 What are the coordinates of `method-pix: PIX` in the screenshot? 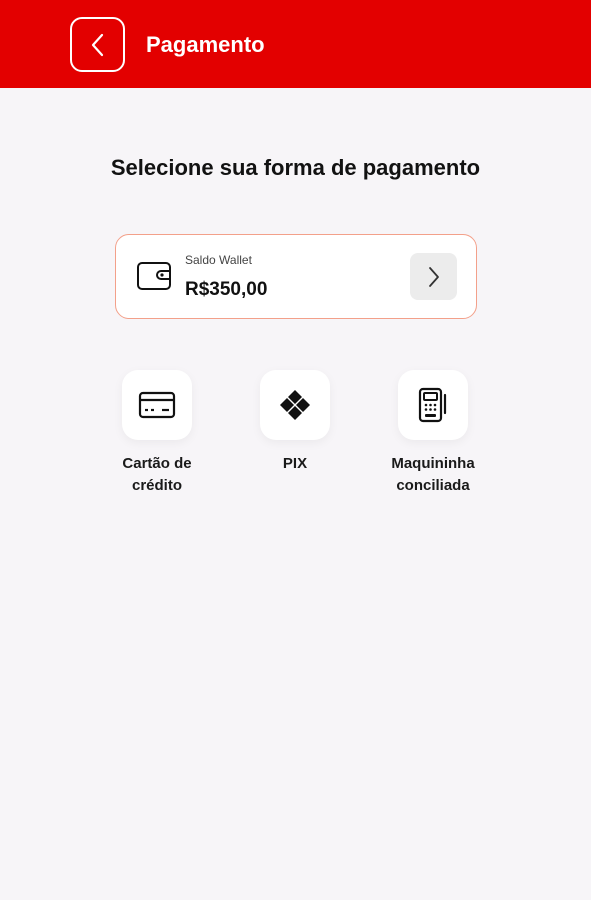 It's located at (295, 422).